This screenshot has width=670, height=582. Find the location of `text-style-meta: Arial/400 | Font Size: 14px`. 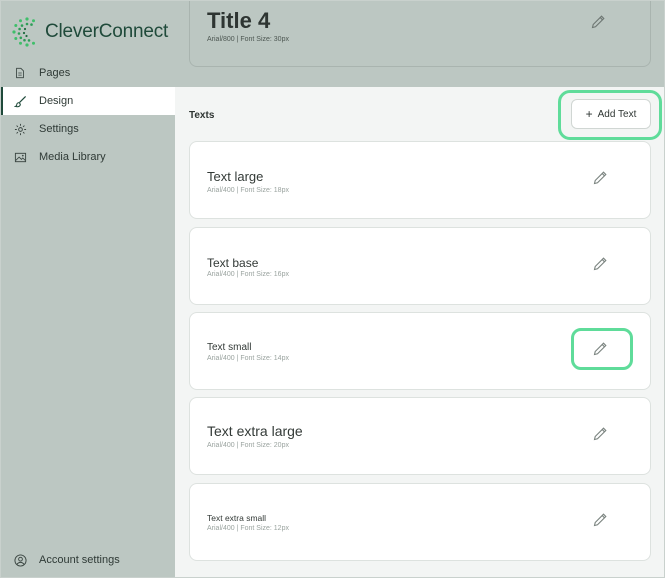

text-style-meta: Arial/400 | Font Size: 14px is located at coordinates (248, 358).